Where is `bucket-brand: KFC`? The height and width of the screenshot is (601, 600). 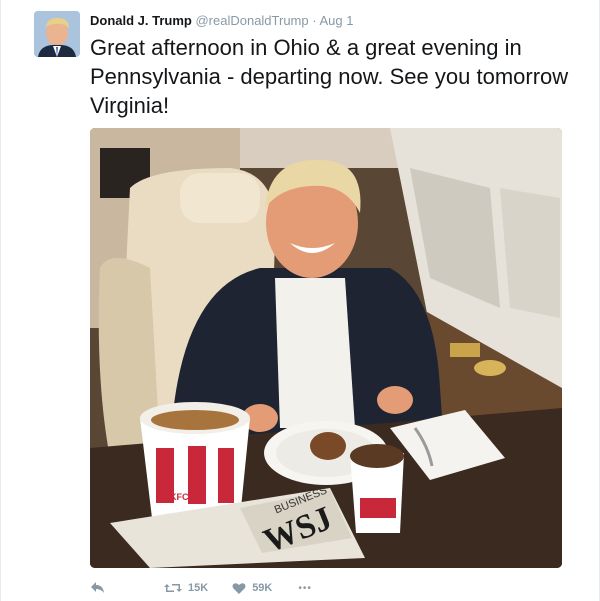
bucket-brand: KFC is located at coordinates (179, 497).